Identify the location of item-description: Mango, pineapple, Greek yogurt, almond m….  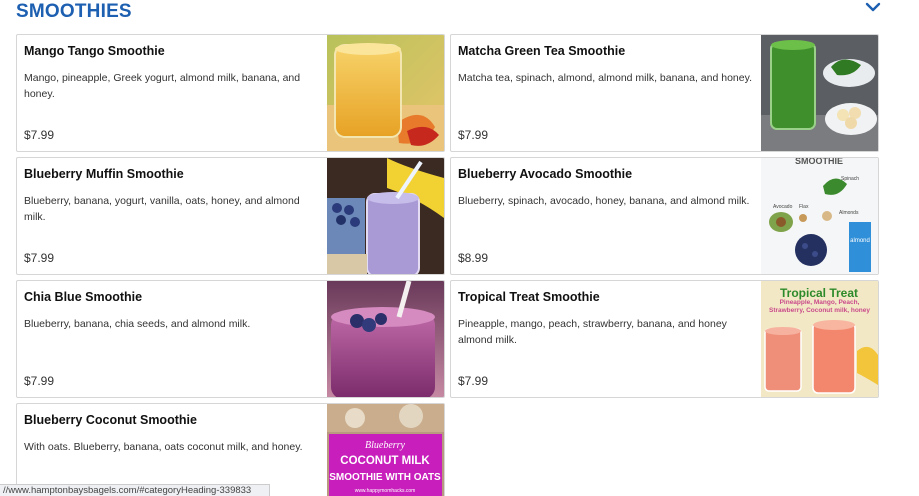
(162, 86).